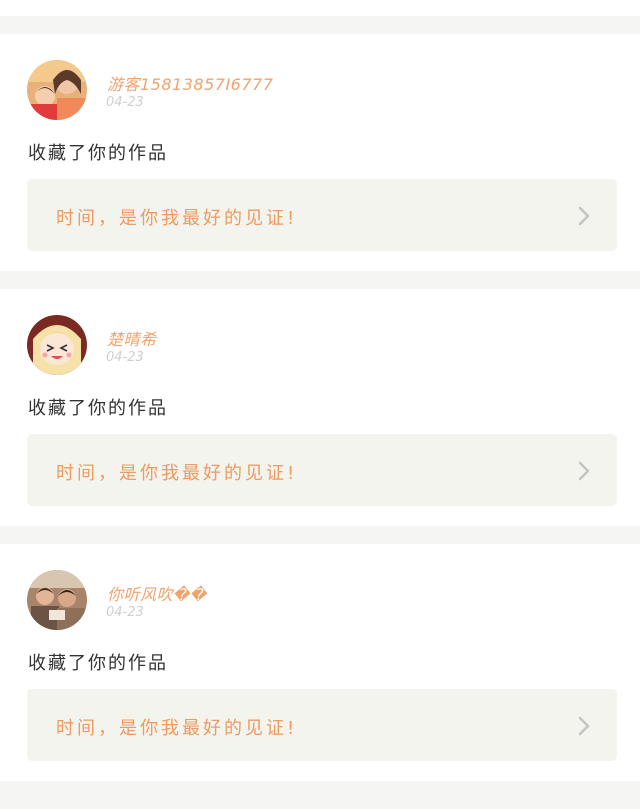 Image resolution: width=640 pixels, height=809 pixels. Describe the element at coordinates (190, 83) in the screenshot. I see `username: 游客15813857I6777` at that location.